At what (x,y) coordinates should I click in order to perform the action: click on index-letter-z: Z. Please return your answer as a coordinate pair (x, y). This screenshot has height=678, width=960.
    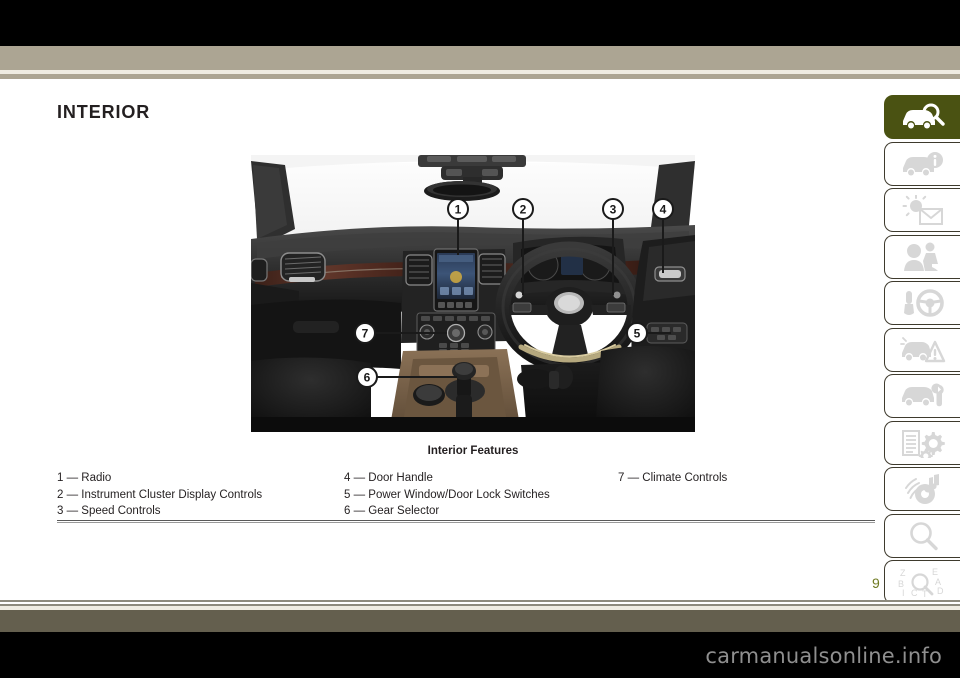
    Looking at the image, I should click on (903, 573).